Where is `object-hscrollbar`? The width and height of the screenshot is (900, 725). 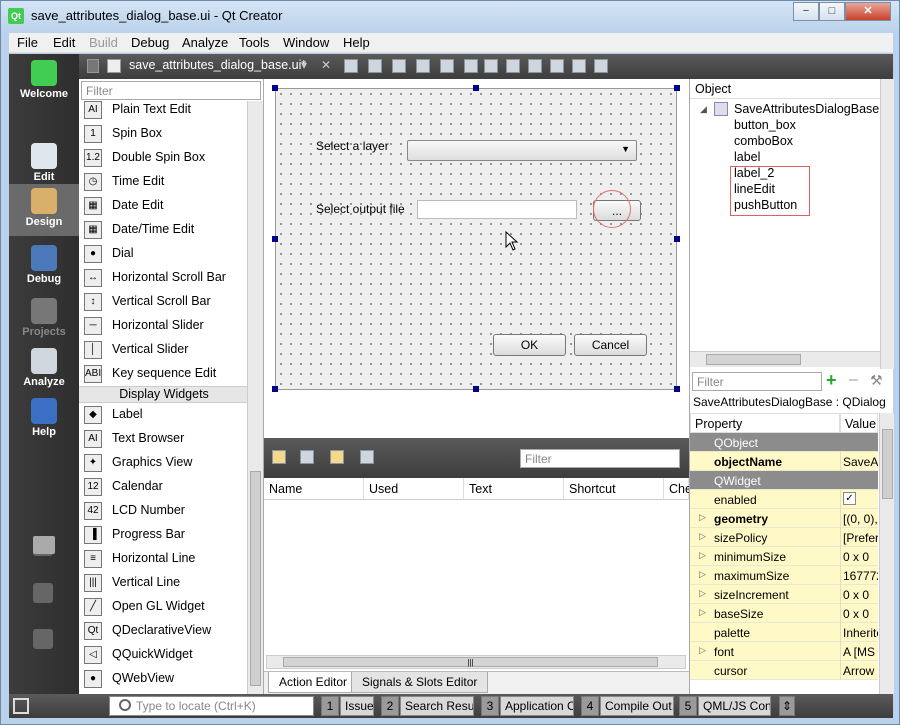 object-hscrollbar is located at coordinates (785, 359).